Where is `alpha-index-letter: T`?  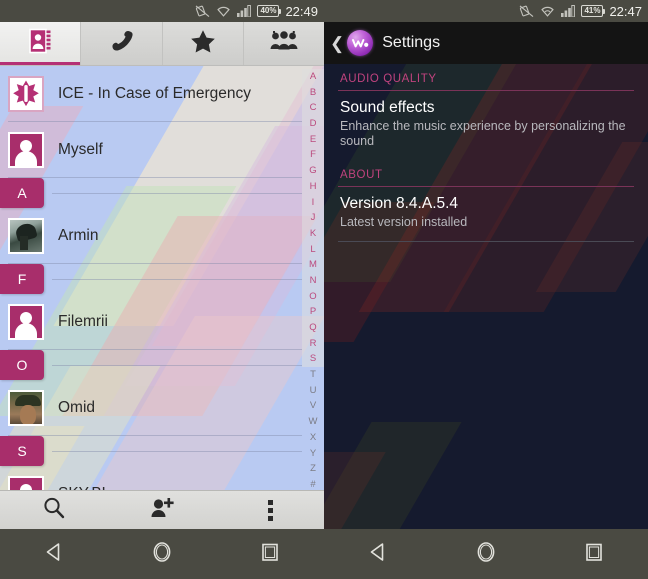
alpha-index-letter: T is located at coordinates (313, 375).